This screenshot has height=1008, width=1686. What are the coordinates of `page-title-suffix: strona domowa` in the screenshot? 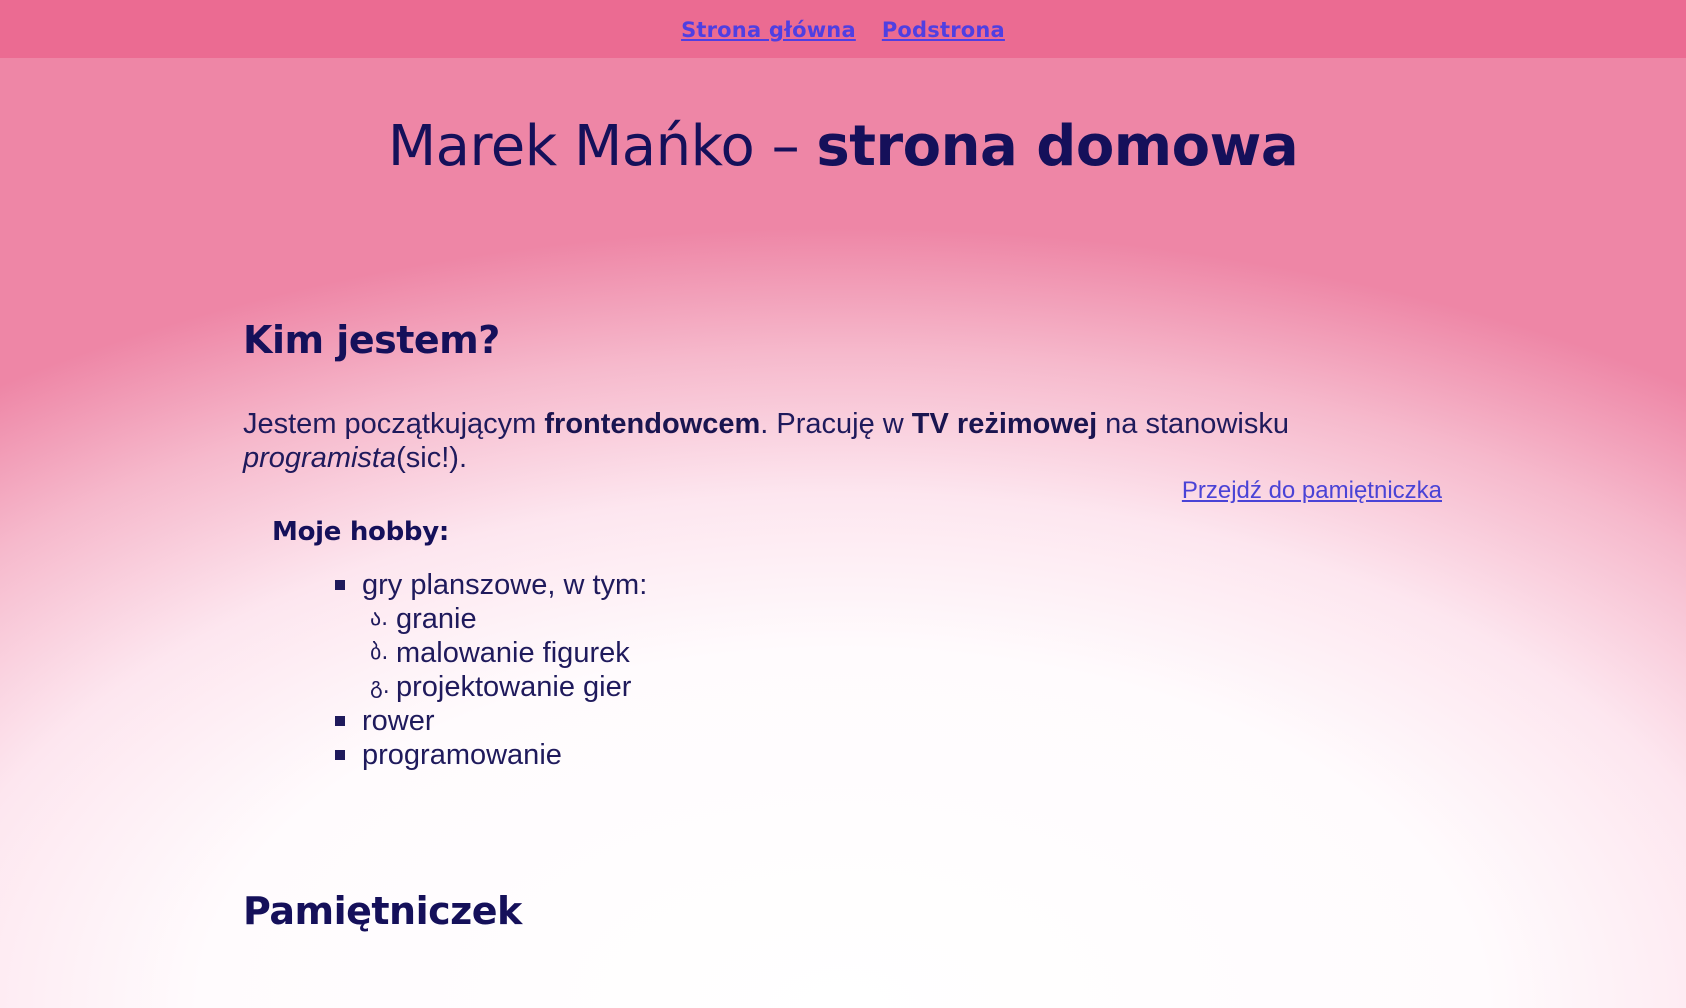 It's located at (1057, 146).